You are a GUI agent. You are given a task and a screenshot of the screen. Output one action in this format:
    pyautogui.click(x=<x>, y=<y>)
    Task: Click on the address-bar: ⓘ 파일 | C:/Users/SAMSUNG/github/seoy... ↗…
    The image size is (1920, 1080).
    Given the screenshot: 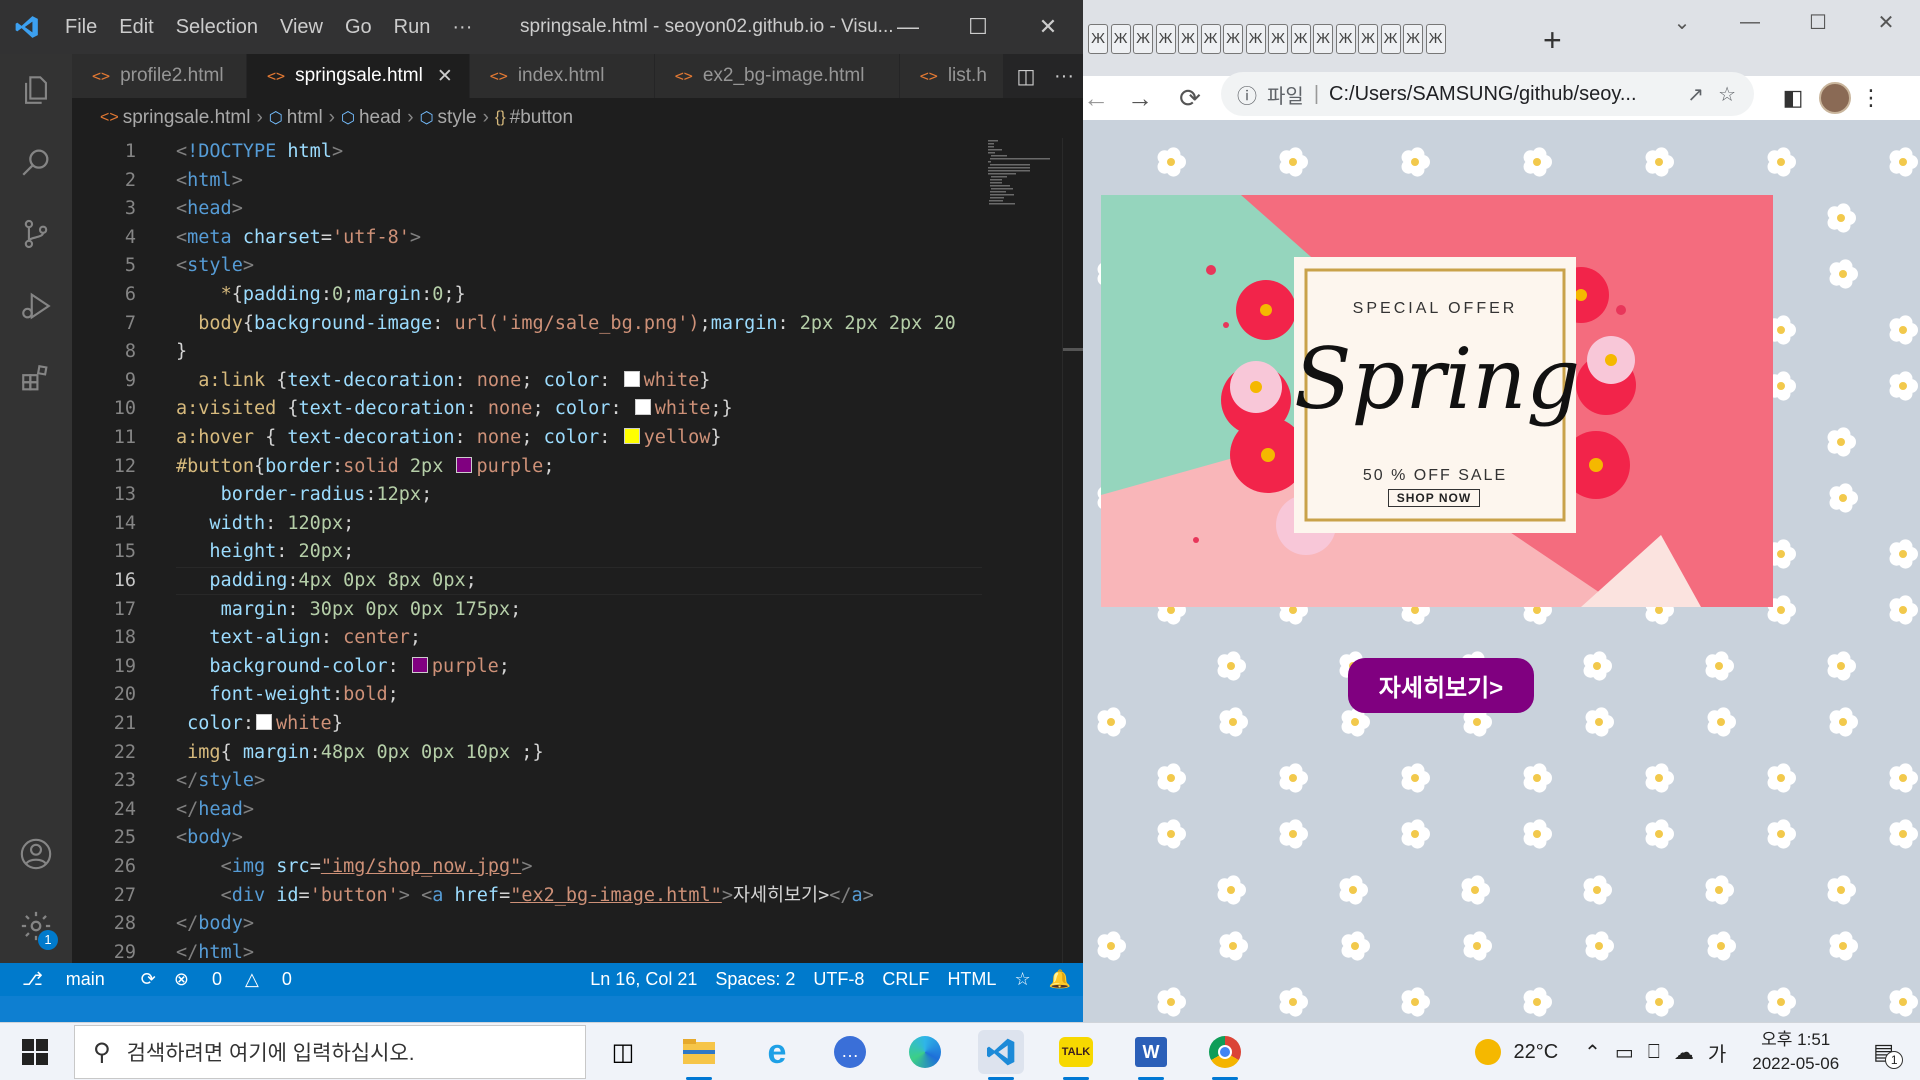 What is the action you would take?
    pyautogui.click(x=1487, y=94)
    